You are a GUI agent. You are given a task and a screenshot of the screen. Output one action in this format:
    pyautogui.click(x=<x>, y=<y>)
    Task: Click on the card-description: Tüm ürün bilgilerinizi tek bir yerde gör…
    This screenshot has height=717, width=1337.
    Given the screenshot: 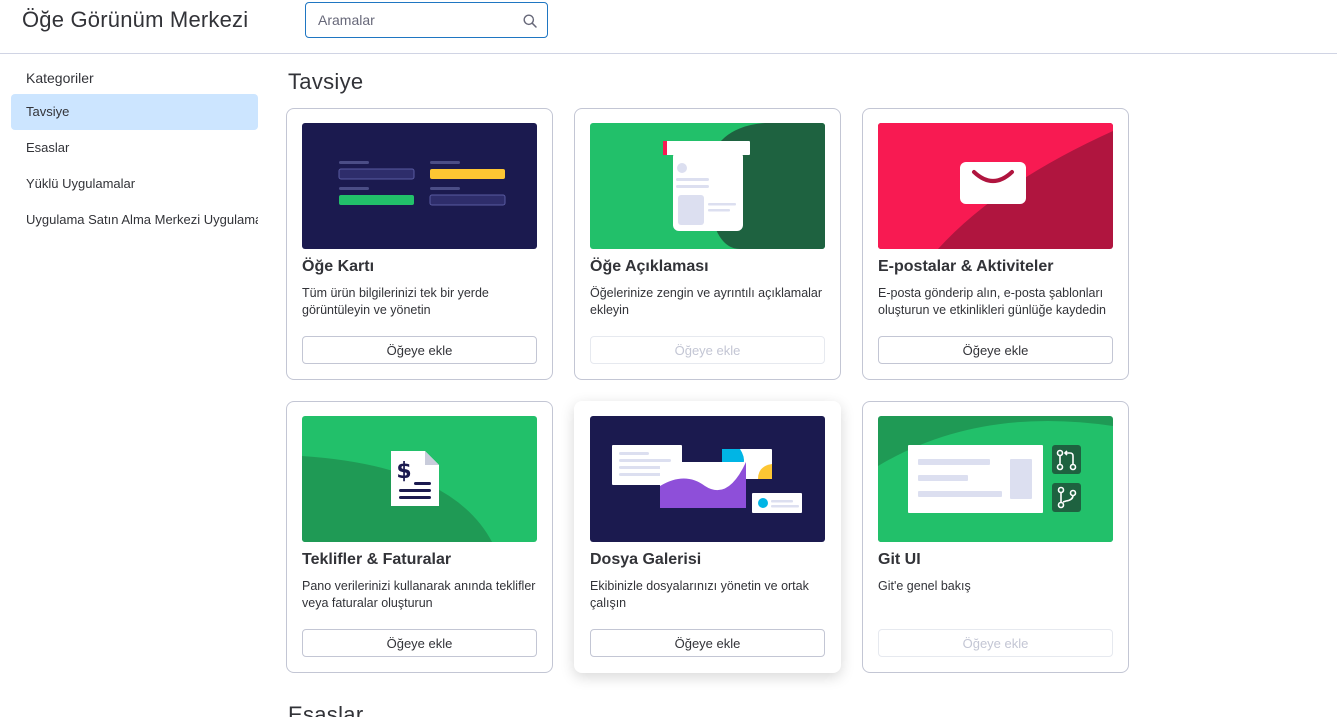 What is the action you would take?
    pyautogui.click(x=395, y=301)
    